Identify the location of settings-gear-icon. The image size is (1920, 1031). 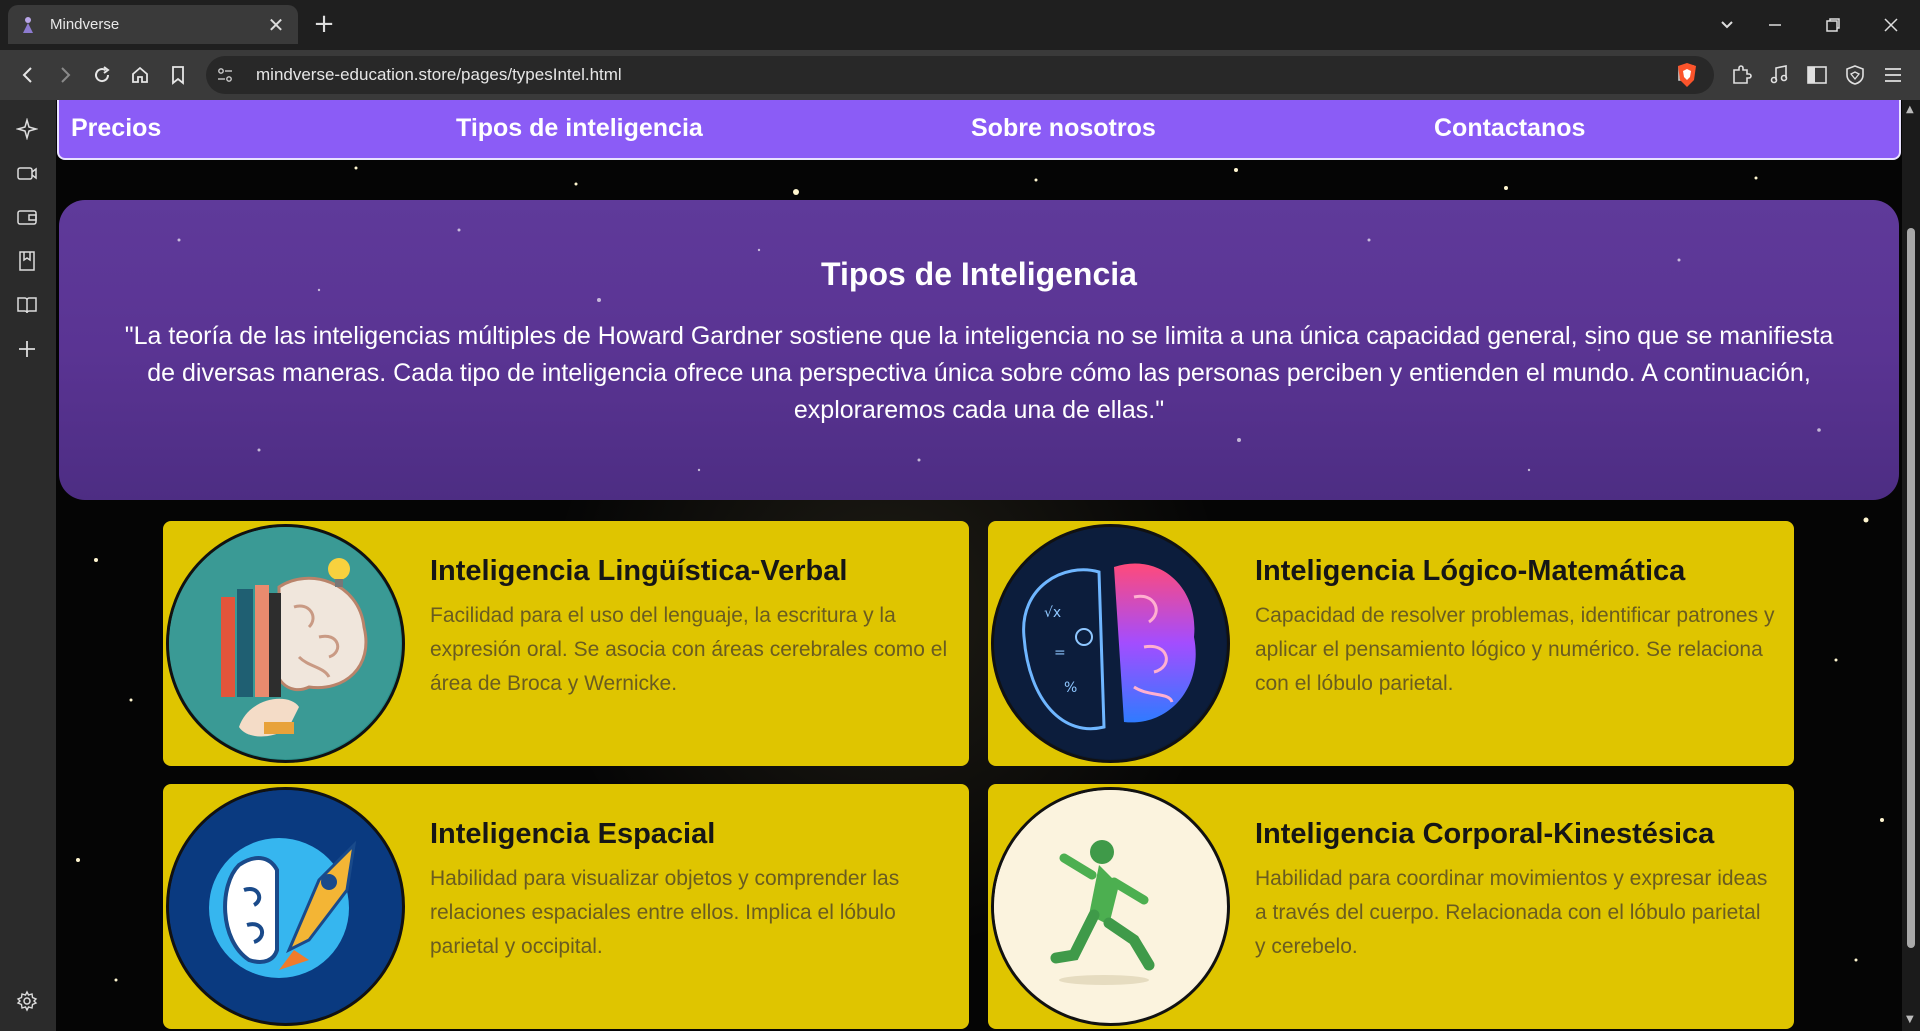
(27, 1001).